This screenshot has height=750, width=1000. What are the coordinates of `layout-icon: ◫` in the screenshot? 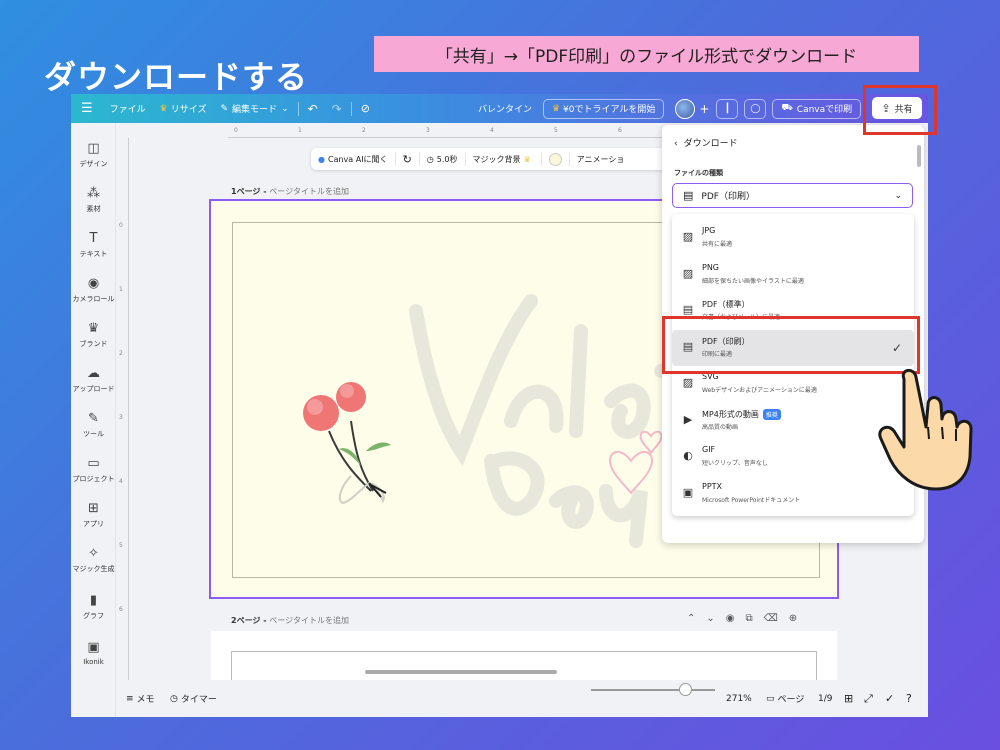 It's located at (93, 148).